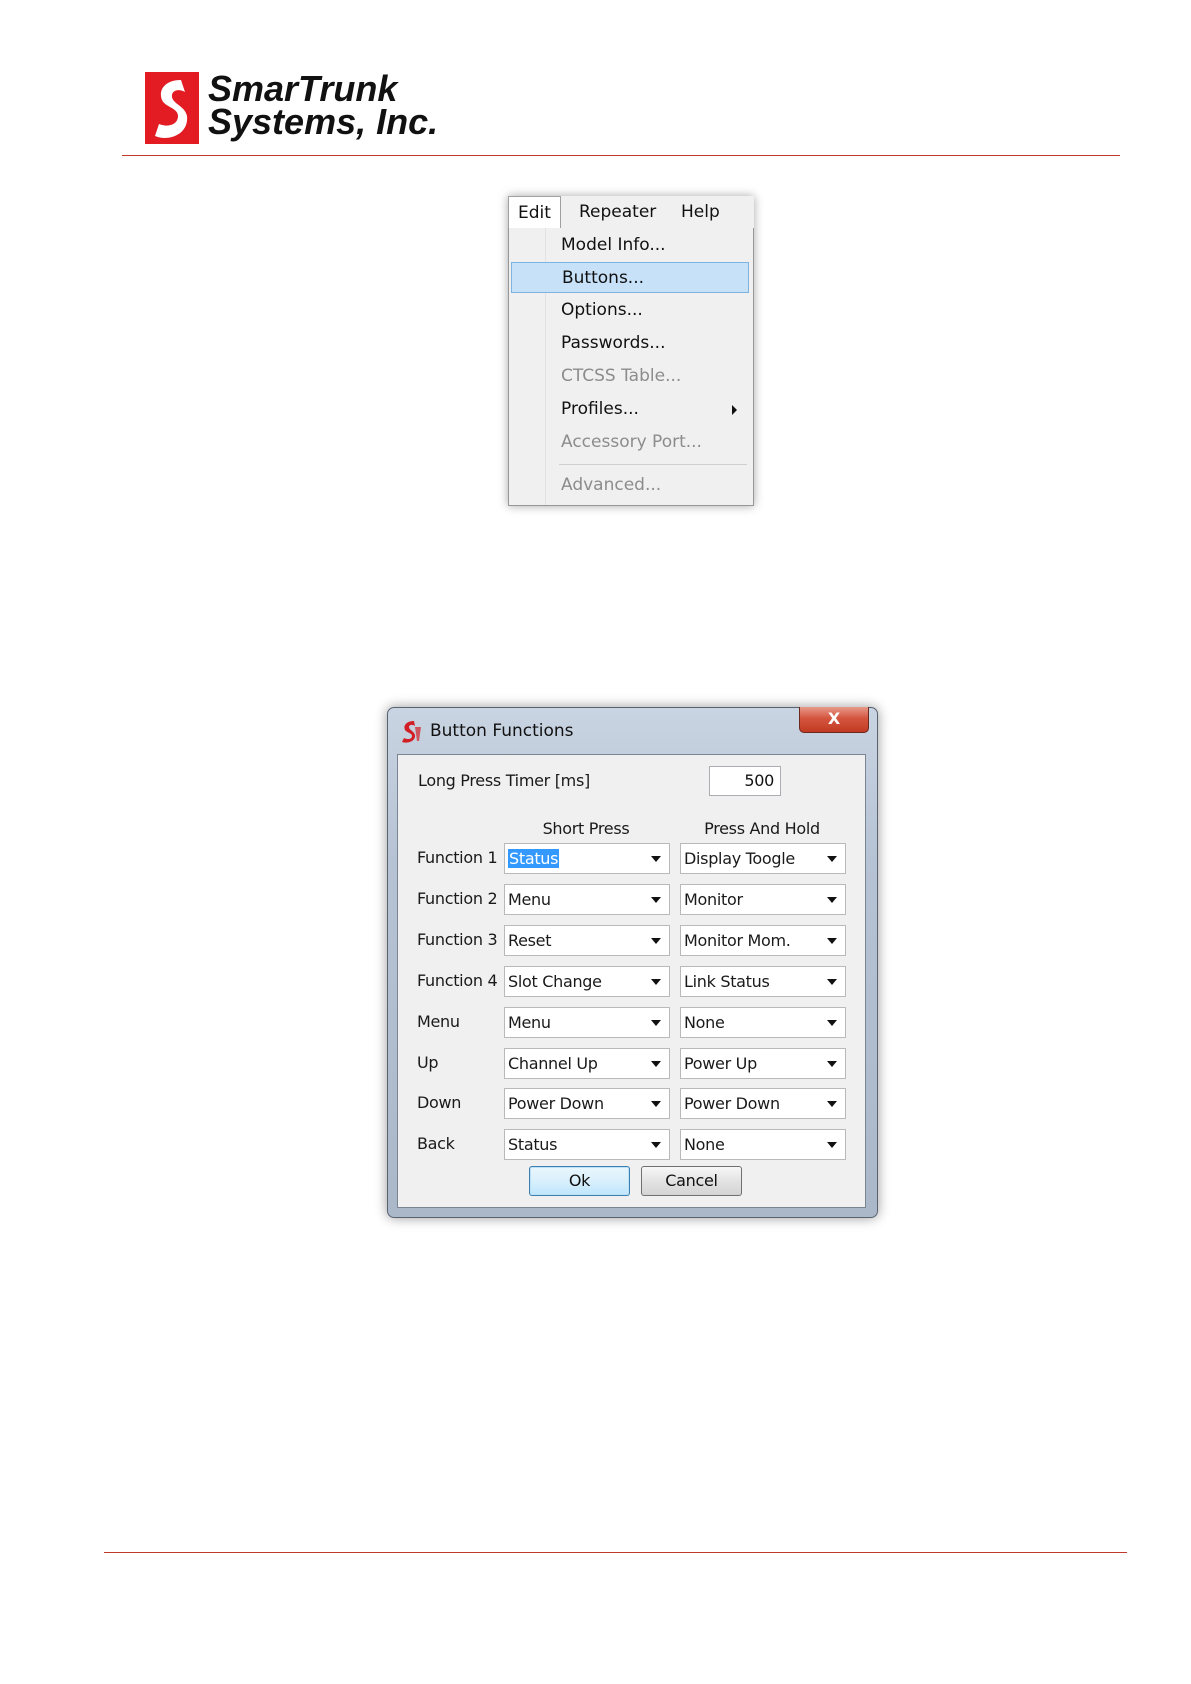 This screenshot has width=1191, height=1684. I want to click on header-divider, so click(621, 155).